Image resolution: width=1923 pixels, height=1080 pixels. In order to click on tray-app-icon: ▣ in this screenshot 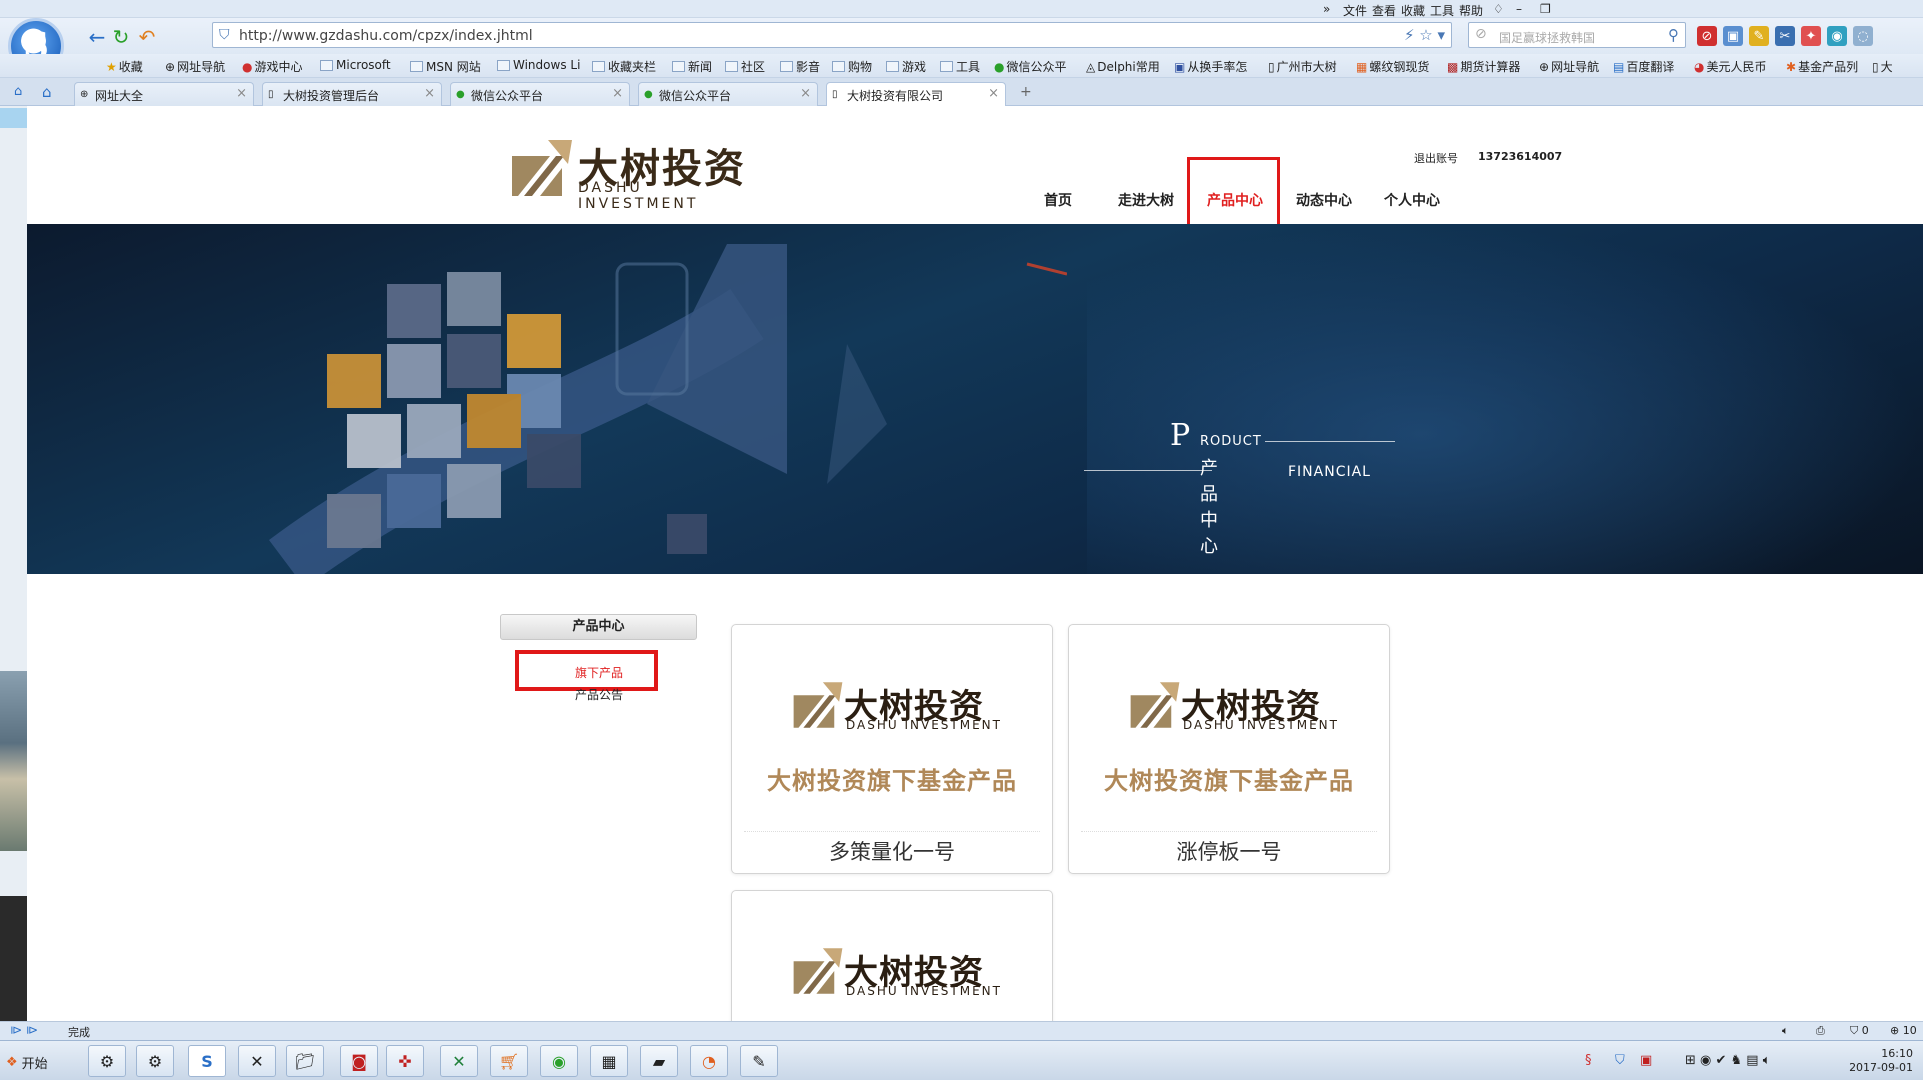, I will do `click(1646, 1060)`.